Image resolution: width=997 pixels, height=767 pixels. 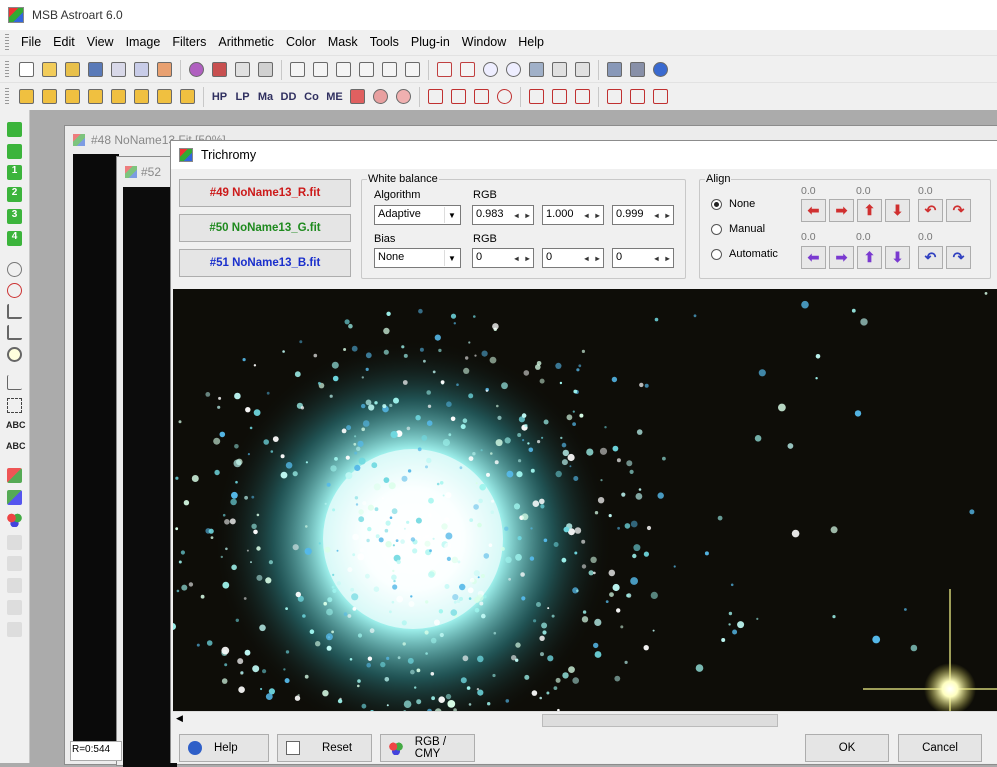 What do you see at coordinates (343, 42) in the screenshot?
I see `menu-mask: Mask` at bounding box center [343, 42].